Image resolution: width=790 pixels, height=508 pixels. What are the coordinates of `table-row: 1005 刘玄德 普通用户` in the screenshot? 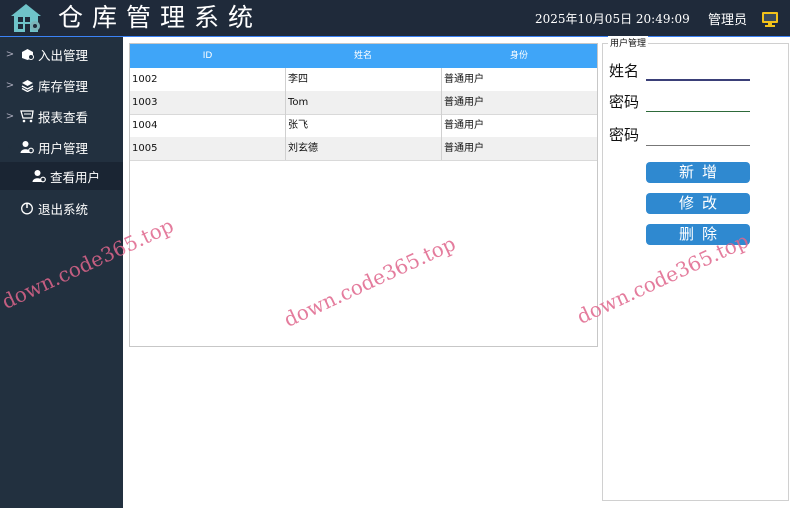 It's located at (363, 149).